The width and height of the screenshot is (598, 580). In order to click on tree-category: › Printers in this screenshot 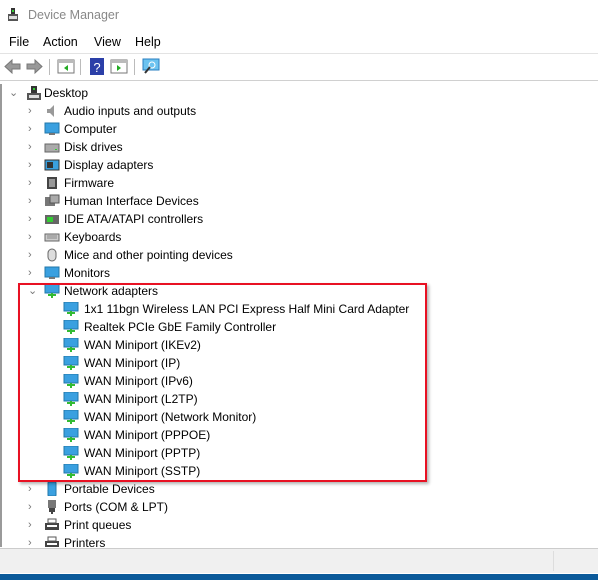, I will do `click(300, 540)`.